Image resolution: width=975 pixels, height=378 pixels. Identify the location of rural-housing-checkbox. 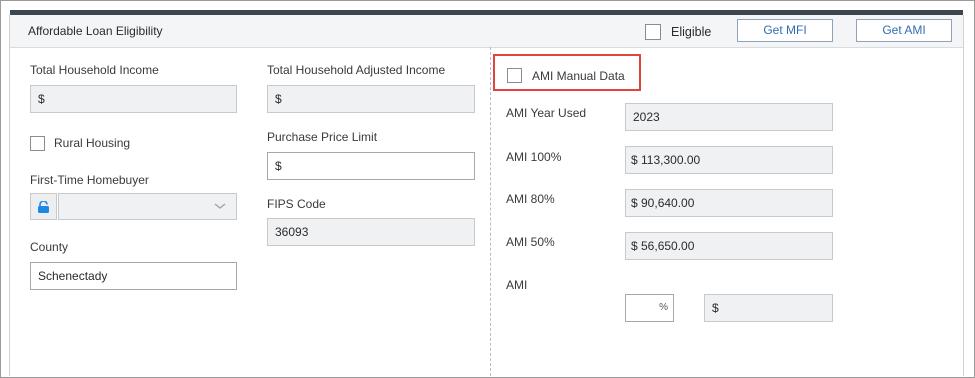
(37, 143).